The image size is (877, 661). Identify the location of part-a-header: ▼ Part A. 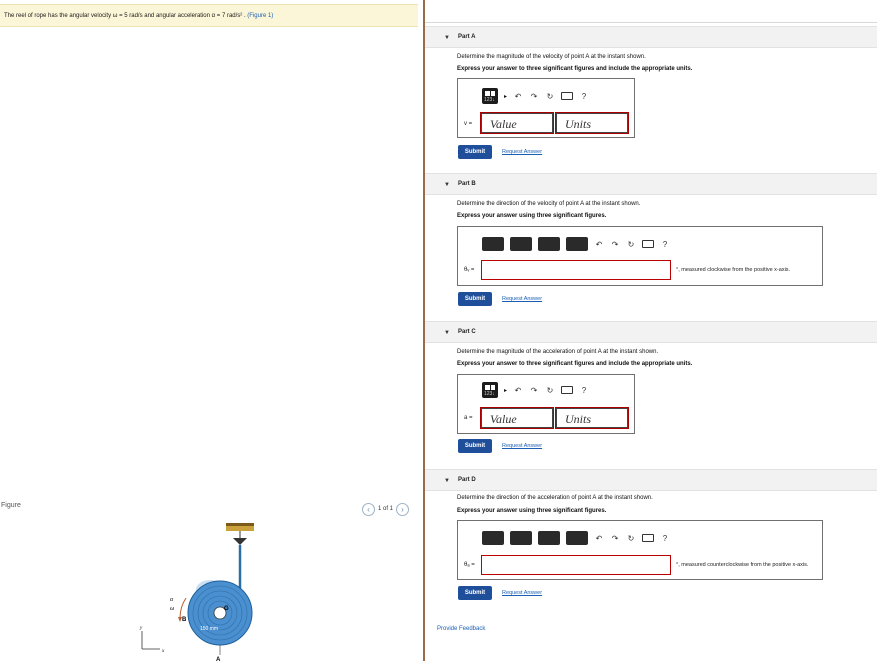
(651, 37).